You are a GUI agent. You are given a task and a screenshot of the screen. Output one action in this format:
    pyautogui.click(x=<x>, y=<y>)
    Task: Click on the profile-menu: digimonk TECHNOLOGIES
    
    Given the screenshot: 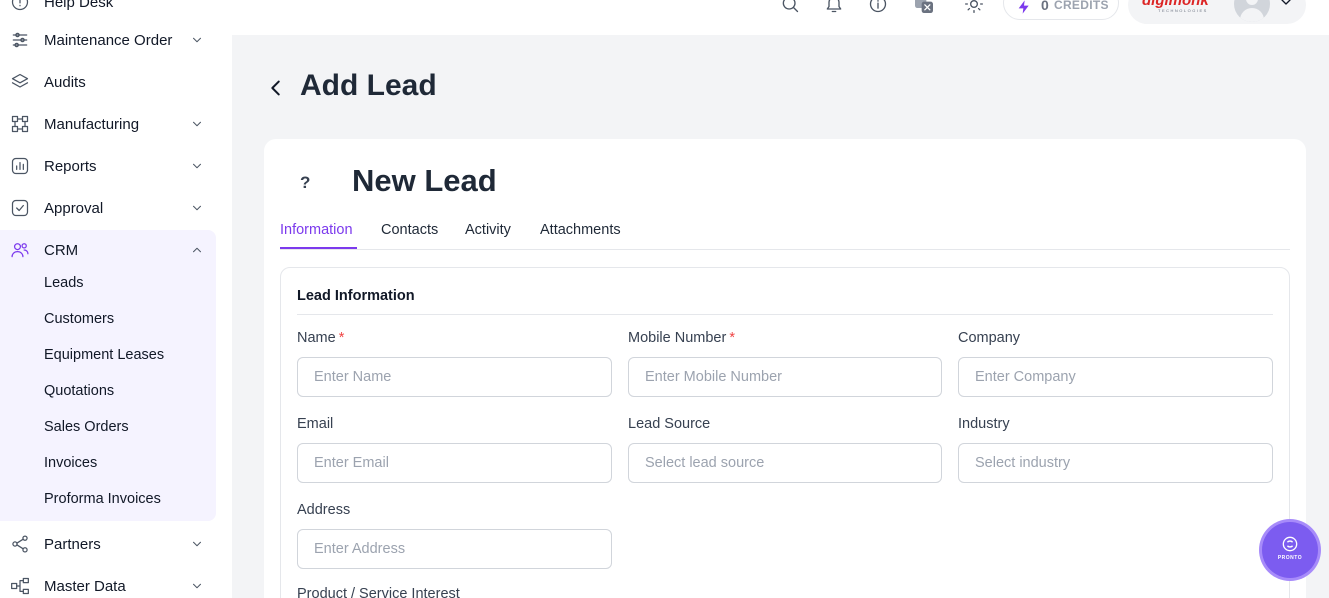 What is the action you would take?
    pyautogui.click(x=1217, y=12)
    